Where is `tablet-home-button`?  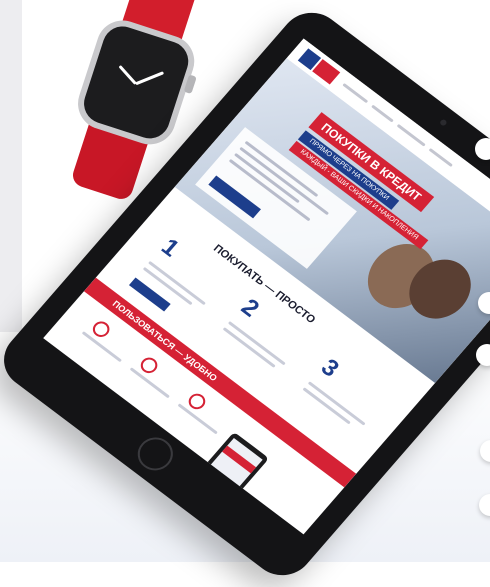
tablet-home-button is located at coordinates (155, 454).